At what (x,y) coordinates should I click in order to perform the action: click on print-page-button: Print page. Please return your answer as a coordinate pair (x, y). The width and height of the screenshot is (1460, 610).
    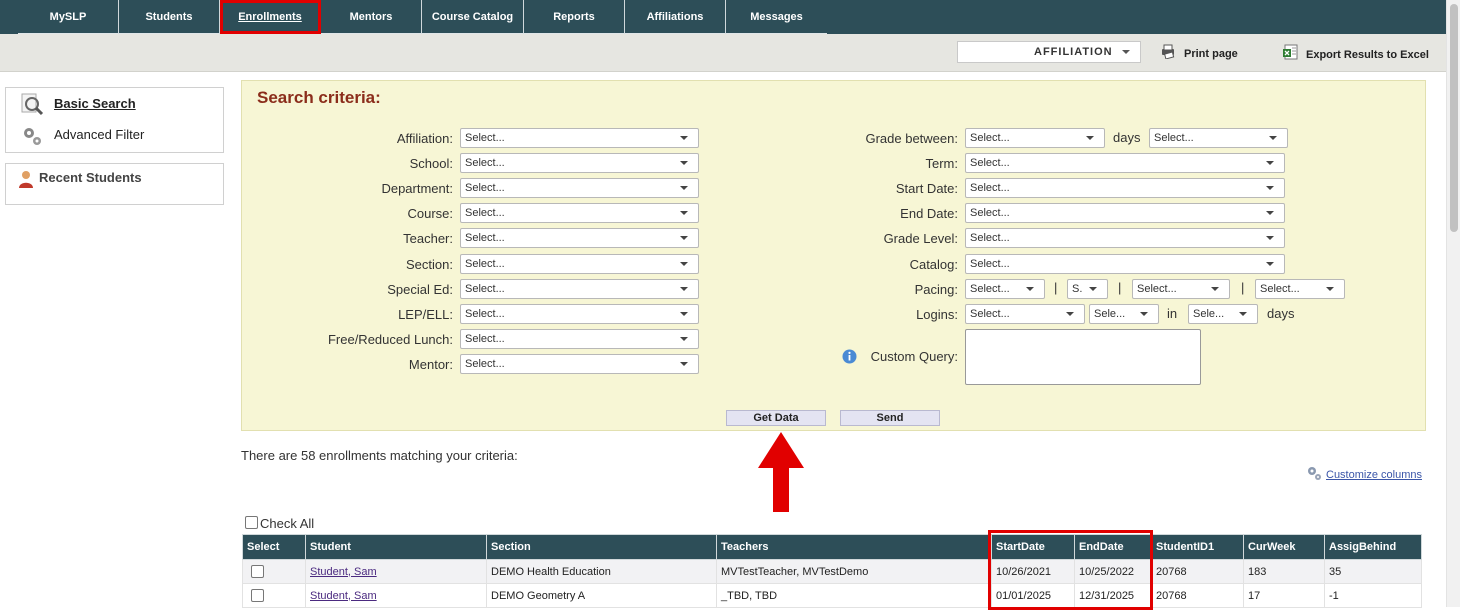
    Looking at the image, I should click on (1199, 53).